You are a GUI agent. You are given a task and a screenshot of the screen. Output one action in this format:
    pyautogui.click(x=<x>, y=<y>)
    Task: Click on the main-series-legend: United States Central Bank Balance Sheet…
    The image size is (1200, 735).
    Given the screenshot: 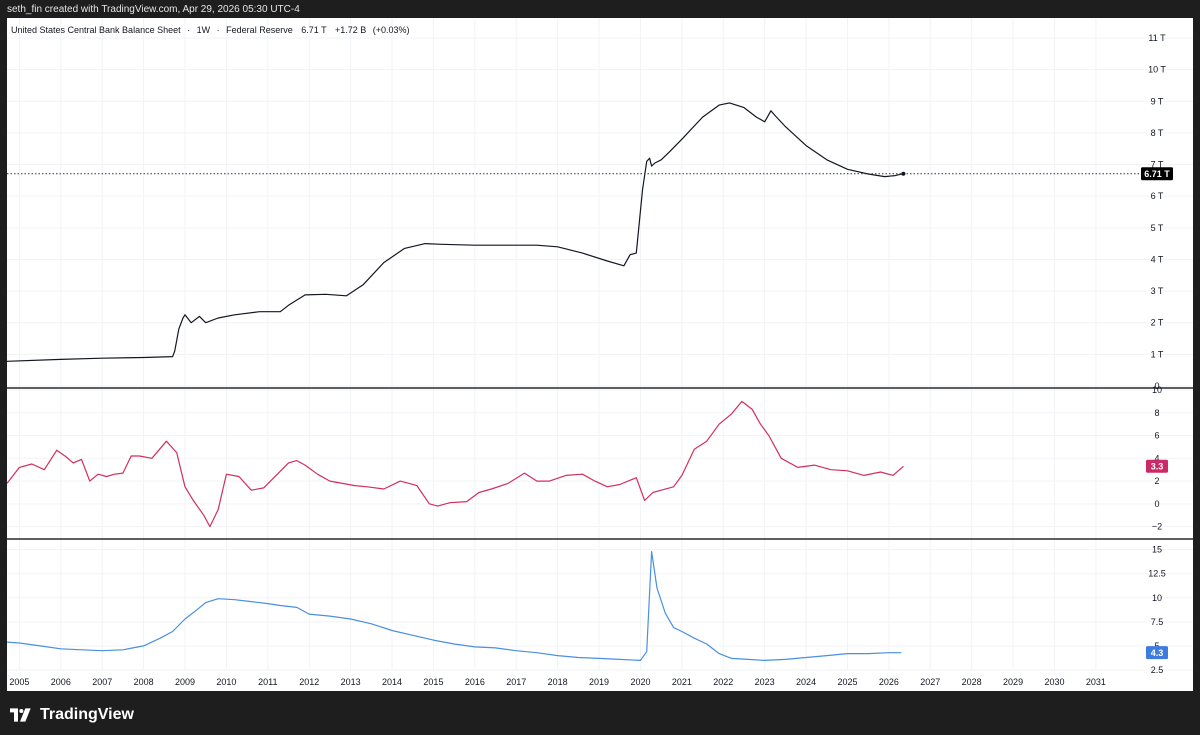 What is the action you would take?
    pyautogui.click(x=210, y=30)
    